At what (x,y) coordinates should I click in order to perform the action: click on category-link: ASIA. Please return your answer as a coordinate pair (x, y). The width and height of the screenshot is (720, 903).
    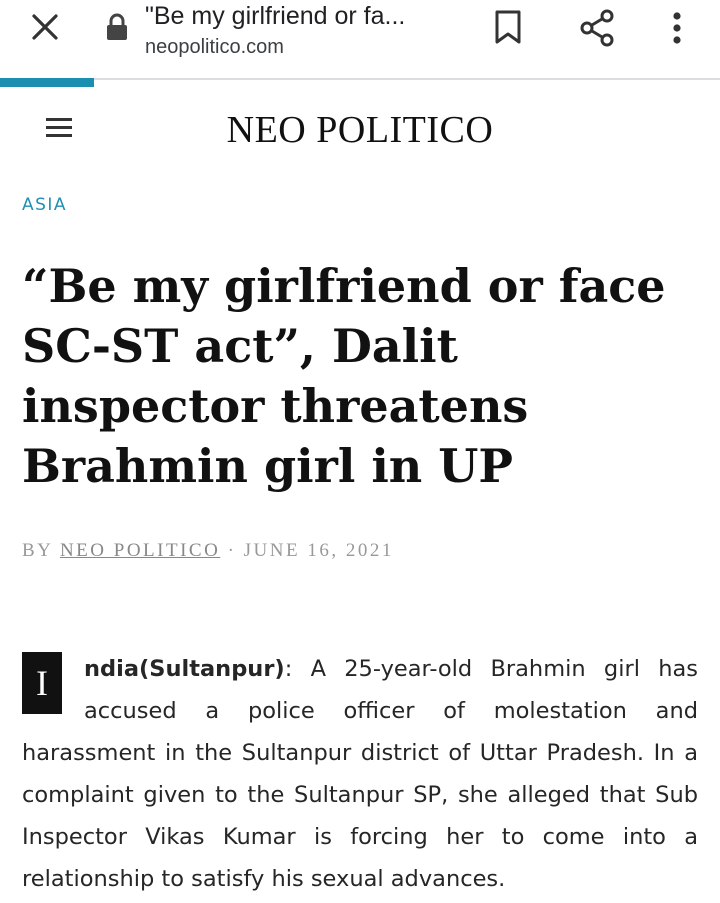
    Looking at the image, I should click on (44, 205).